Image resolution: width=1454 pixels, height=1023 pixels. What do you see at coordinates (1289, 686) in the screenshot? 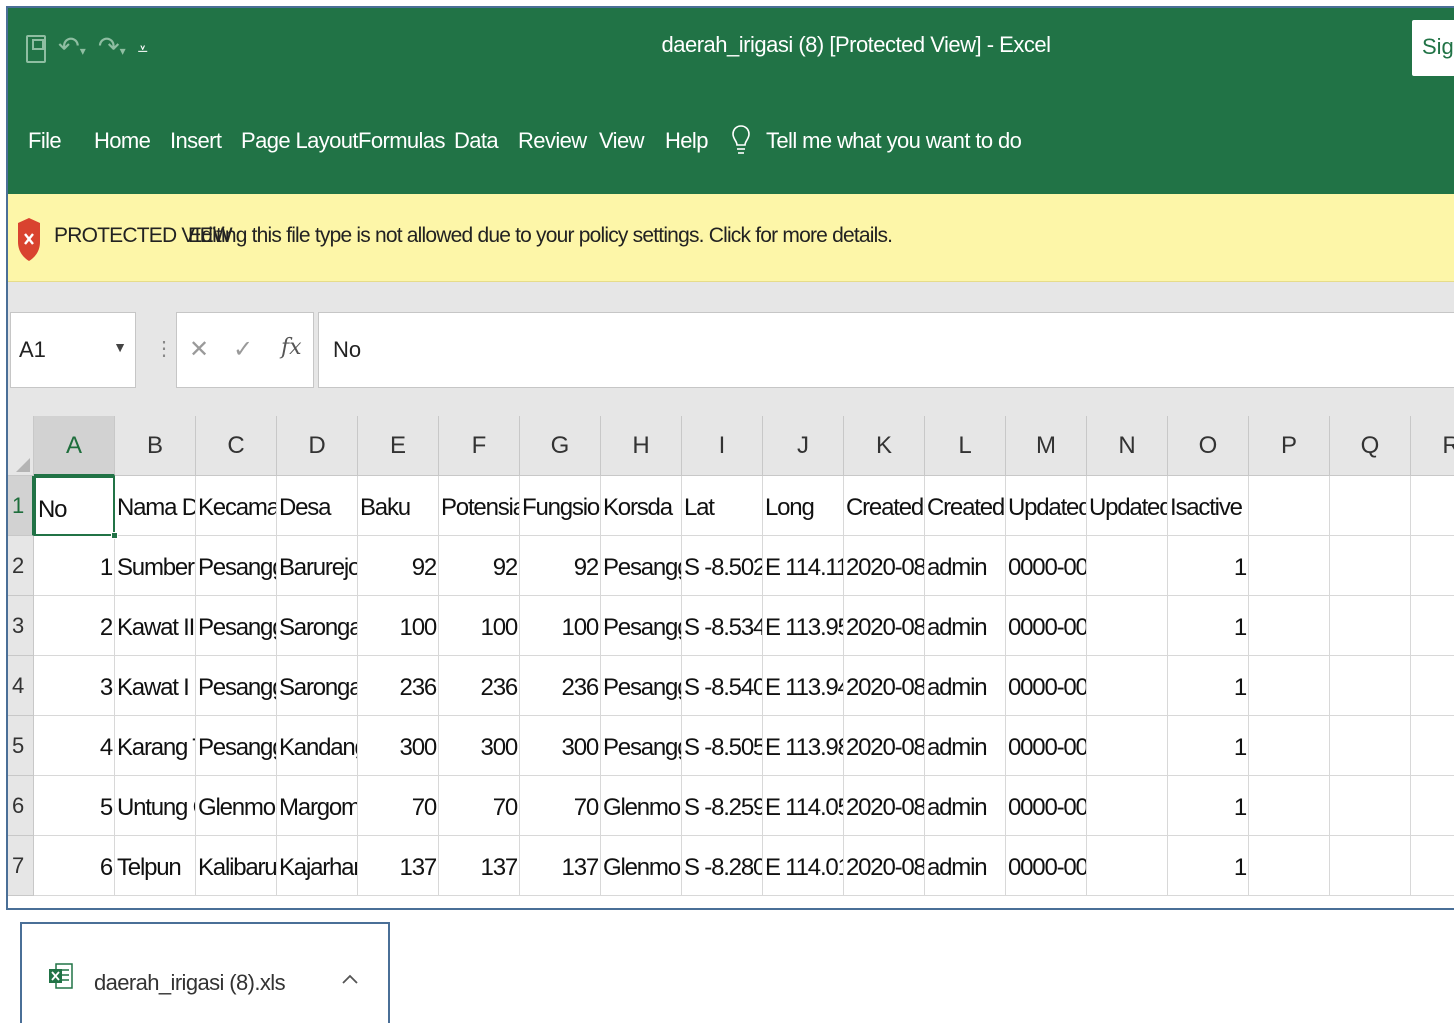
I see `cell-p4` at bounding box center [1289, 686].